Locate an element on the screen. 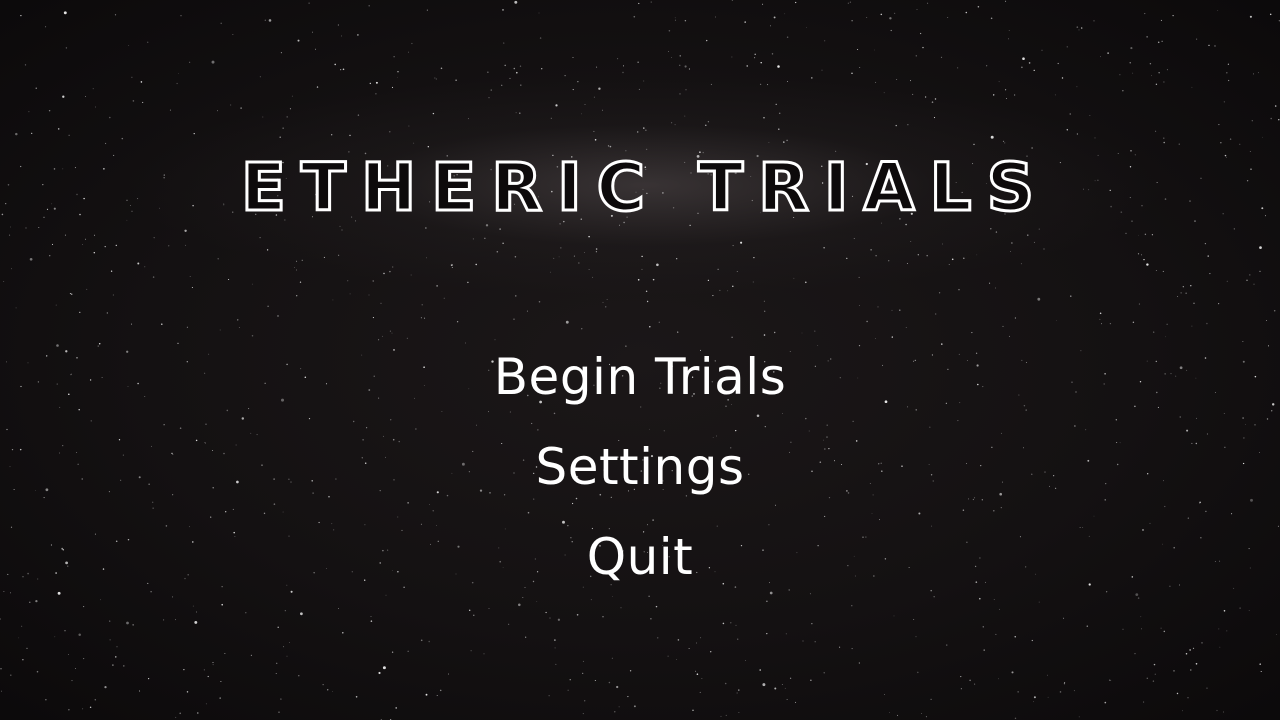 The height and width of the screenshot is (720, 1280). game-title: ETHERIC TRIALS is located at coordinates (640, 188).